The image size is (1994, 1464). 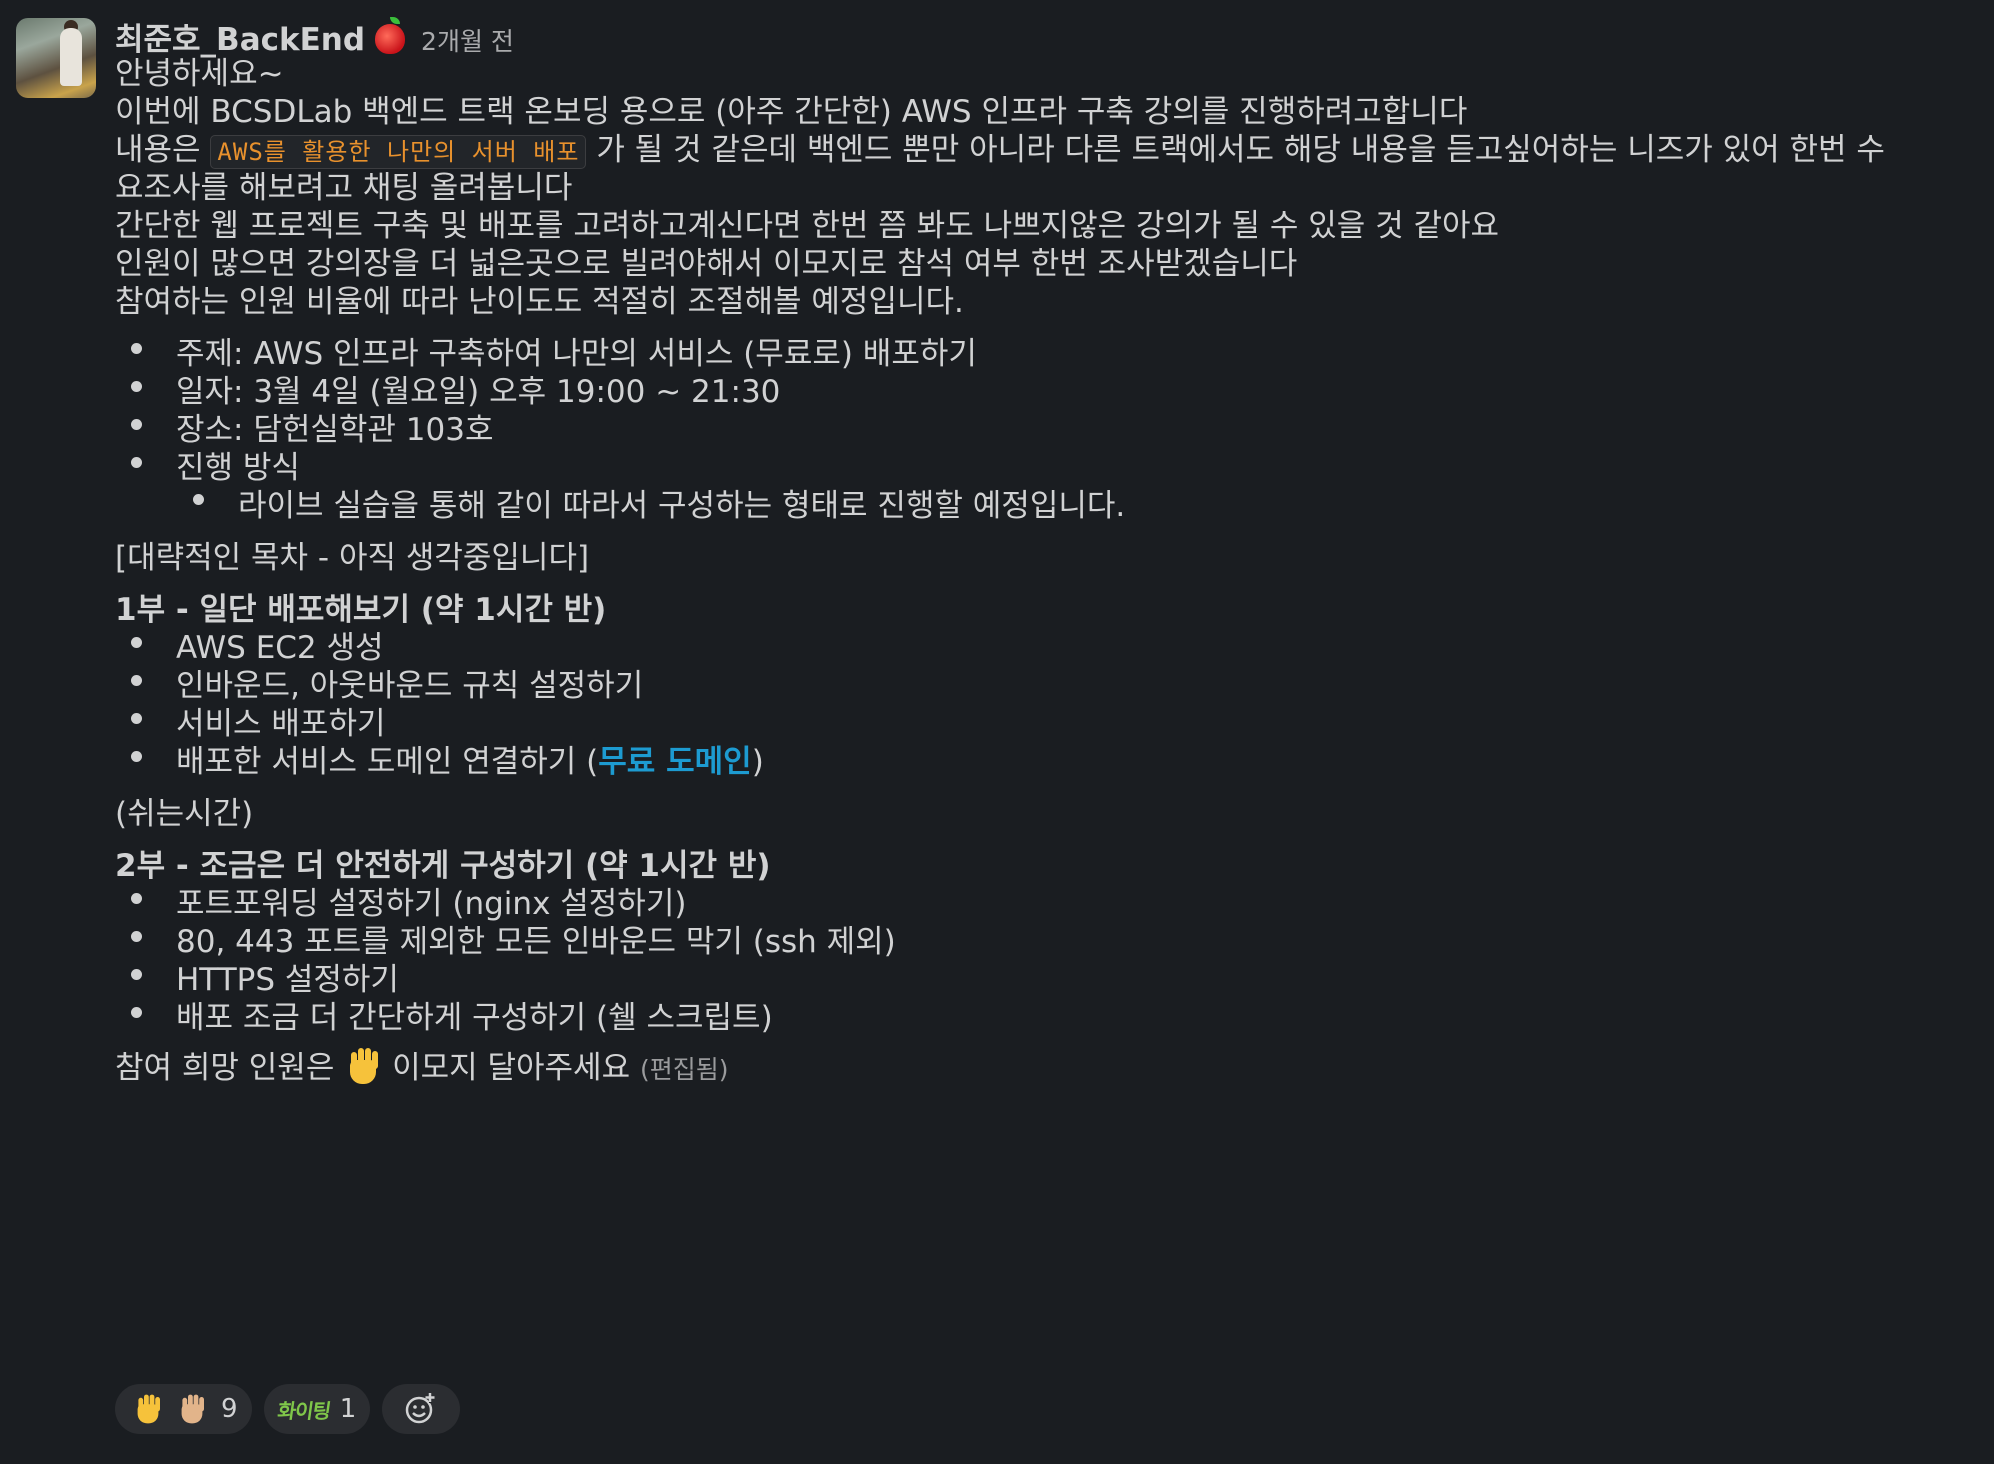 What do you see at coordinates (348, 1409) in the screenshot?
I see `reaction-count: 1` at bounding box center [348, 1409].